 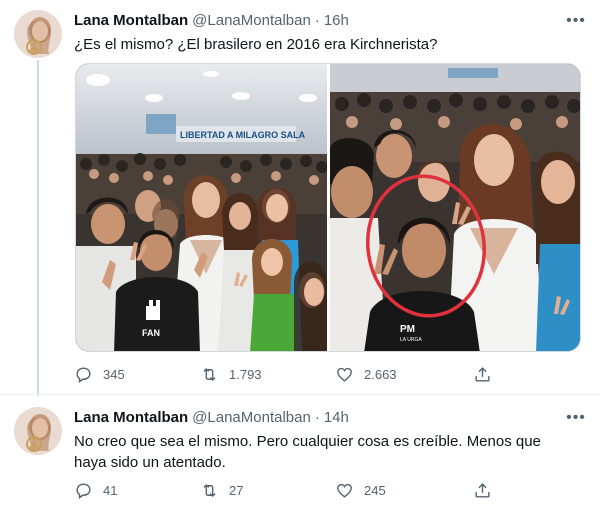 What do you see at coordinates (110, 490) in the screenshot?
I see `reply-count: 41` at bounding box center [110, 490].